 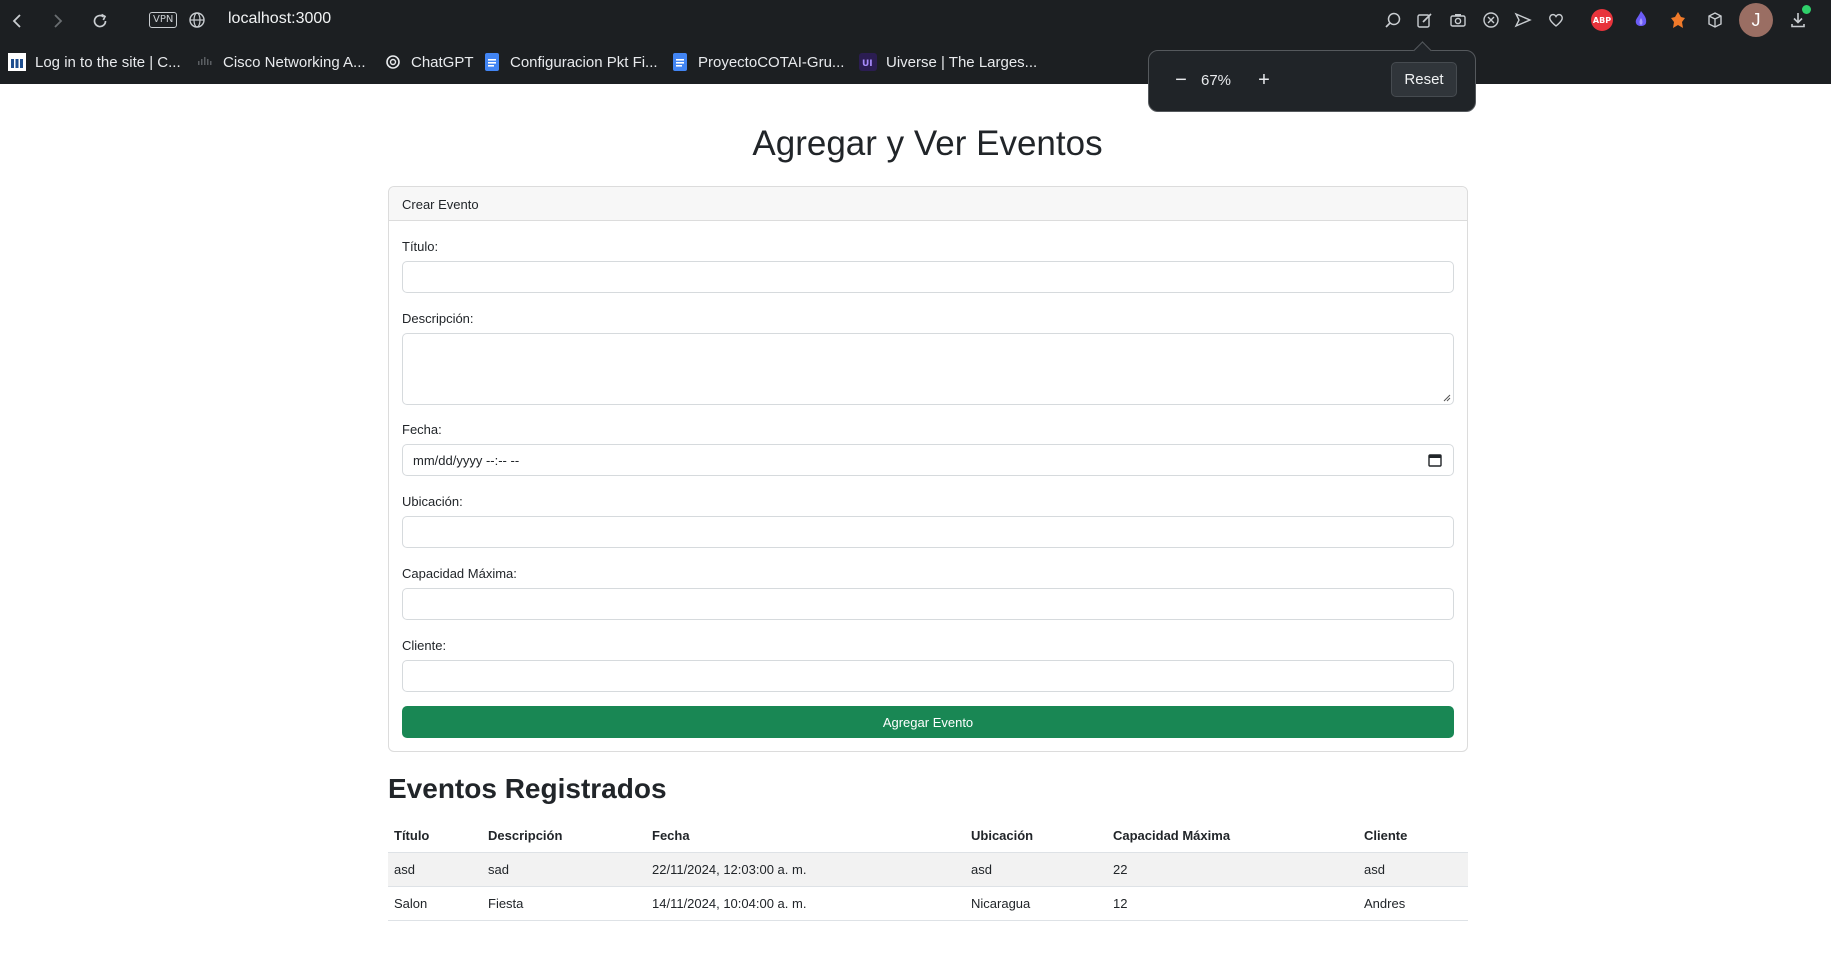 I want to click on column-header: Título, so click(x=435, y=836).